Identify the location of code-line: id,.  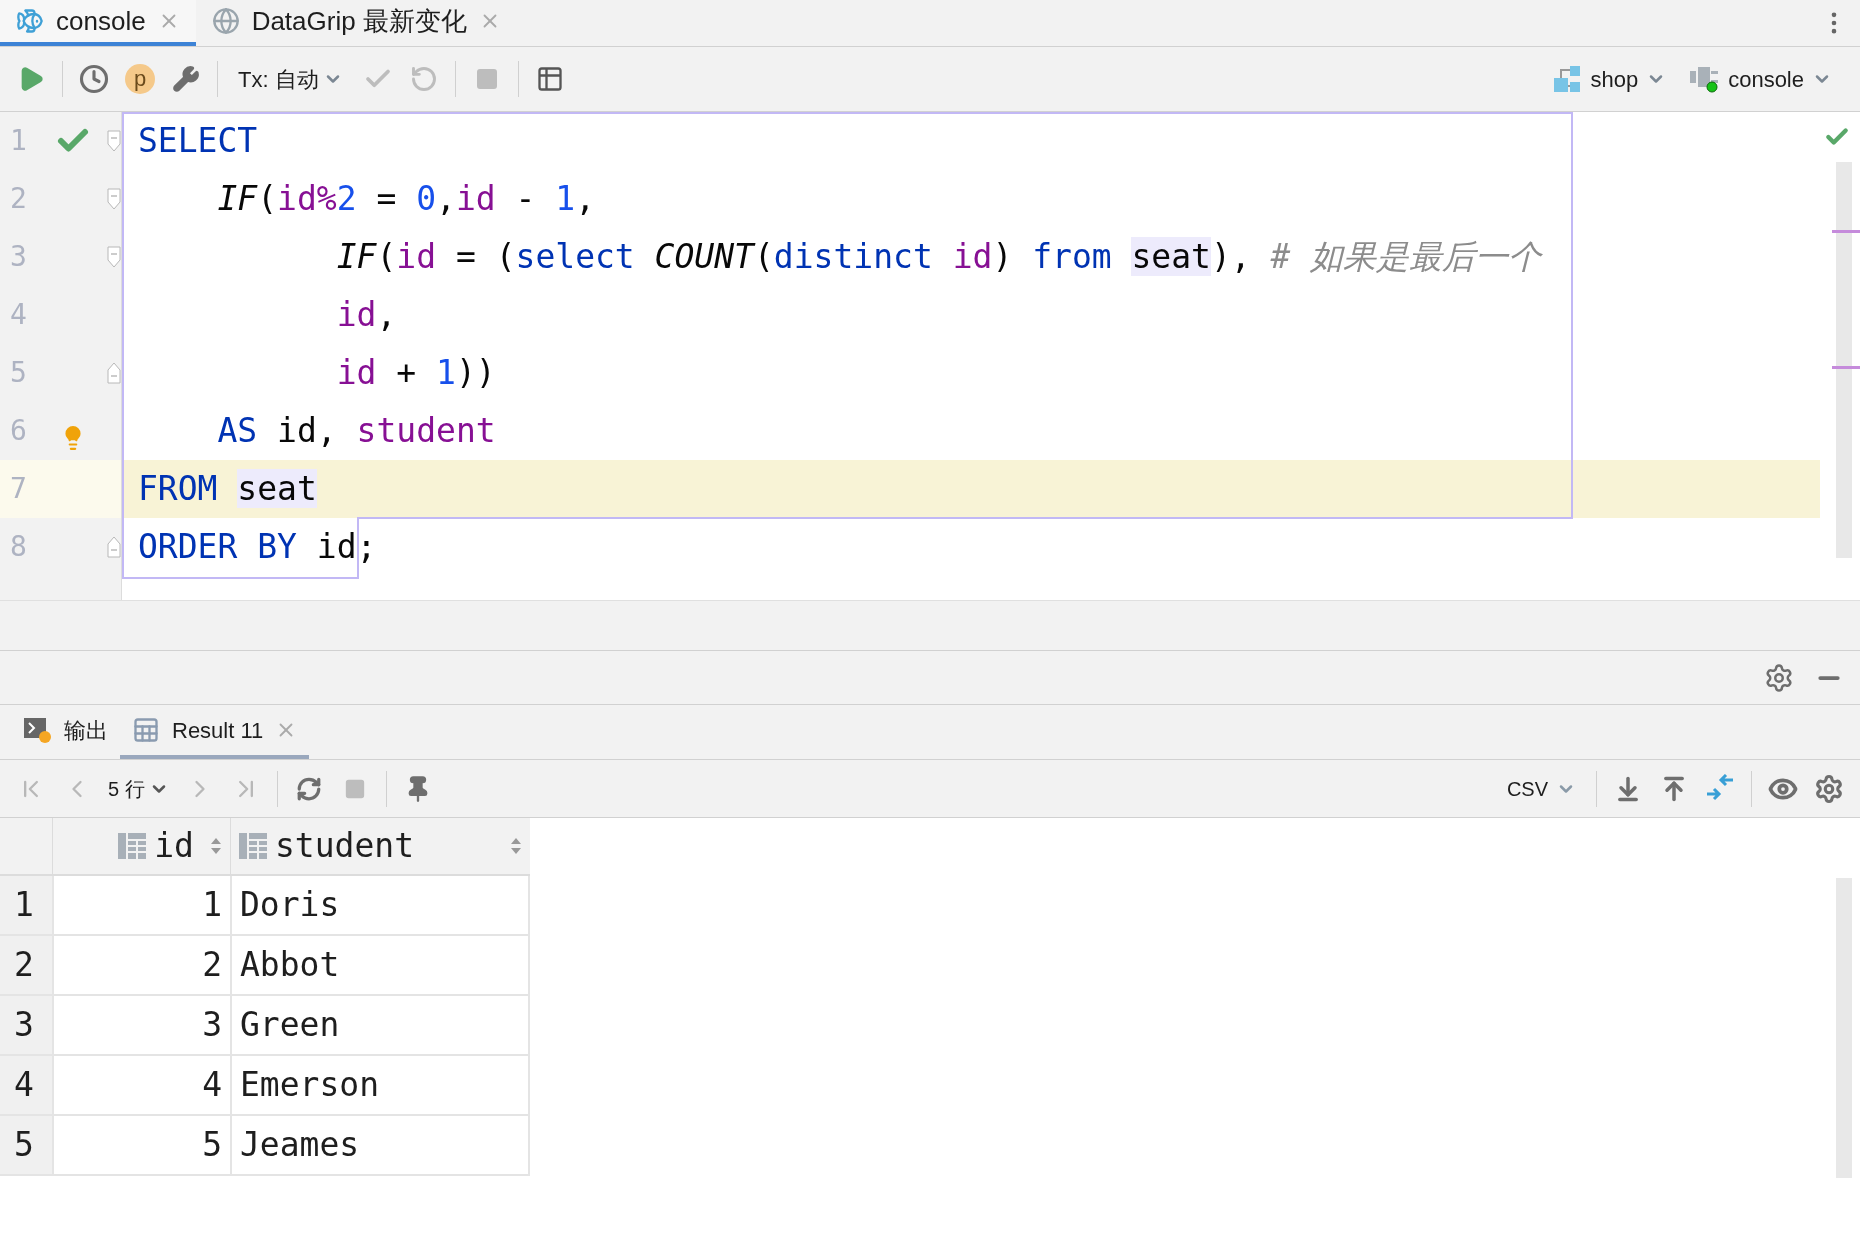
(366, 315).